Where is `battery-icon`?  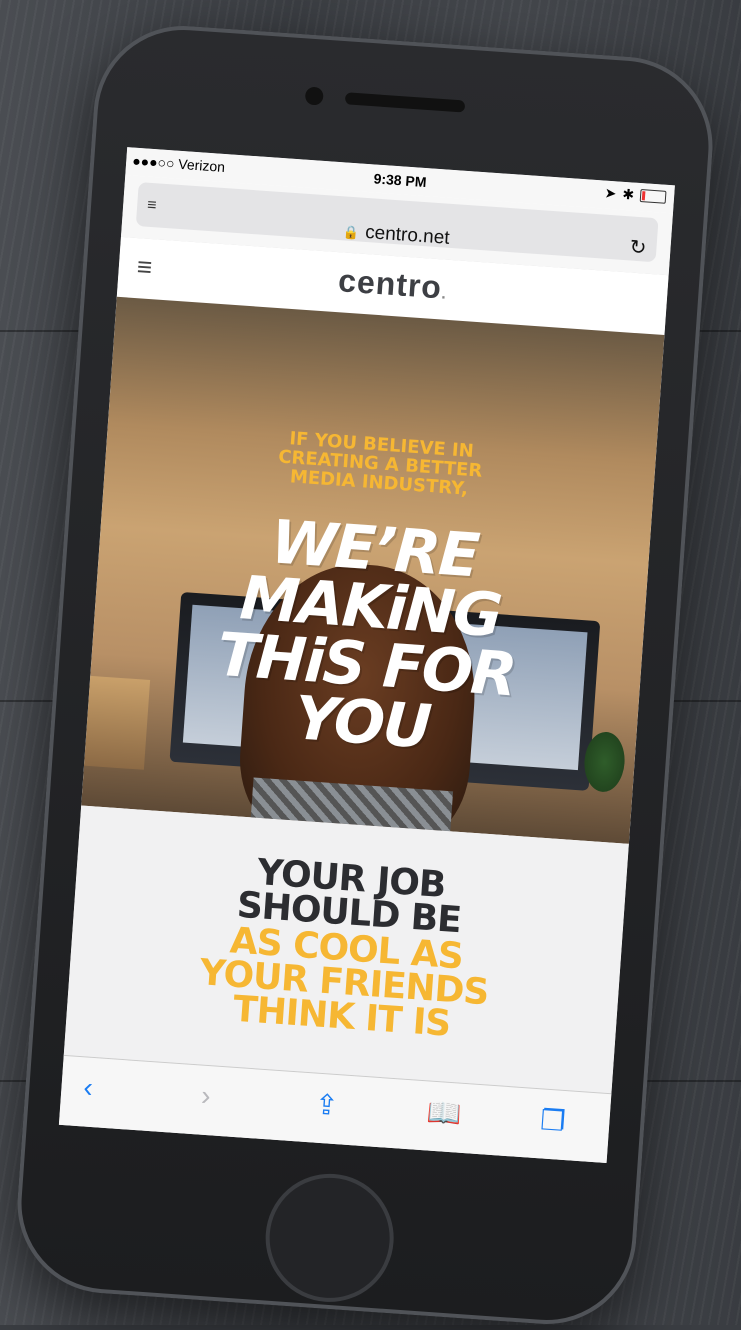
battery-icon is located at coordinates (653, 196).